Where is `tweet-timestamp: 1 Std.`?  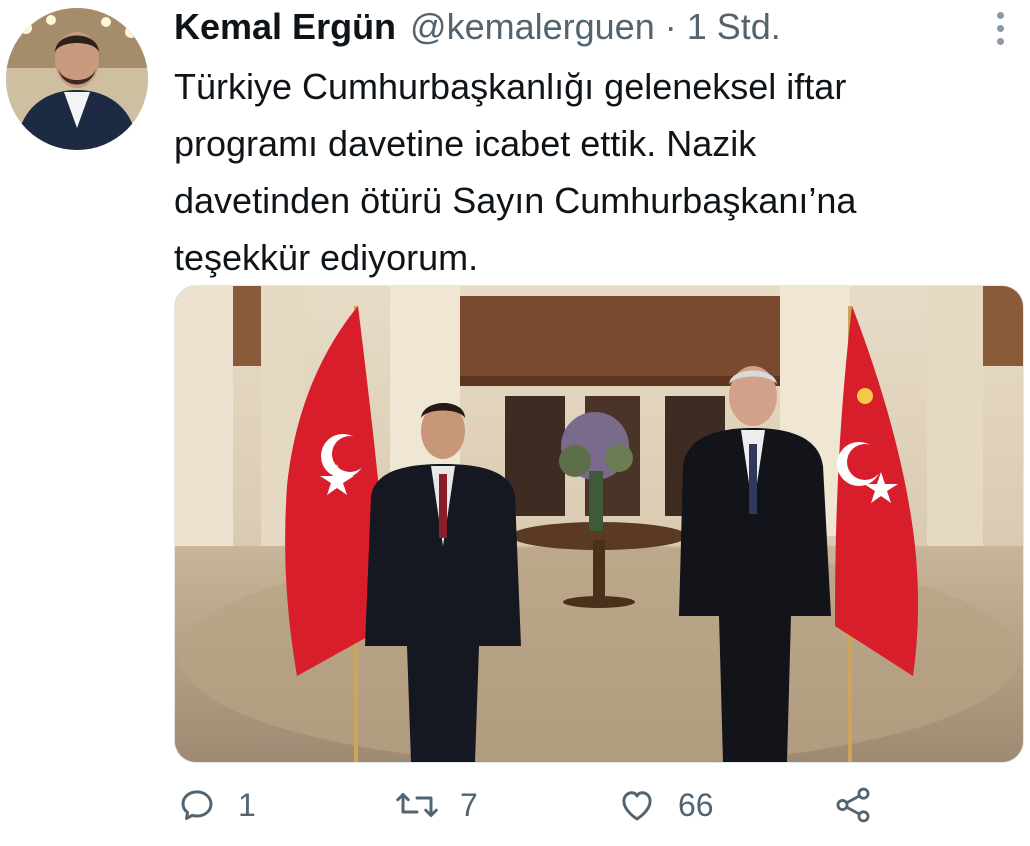 tweet-timestamp: 1 Std. is located at coordinates (734, 27).